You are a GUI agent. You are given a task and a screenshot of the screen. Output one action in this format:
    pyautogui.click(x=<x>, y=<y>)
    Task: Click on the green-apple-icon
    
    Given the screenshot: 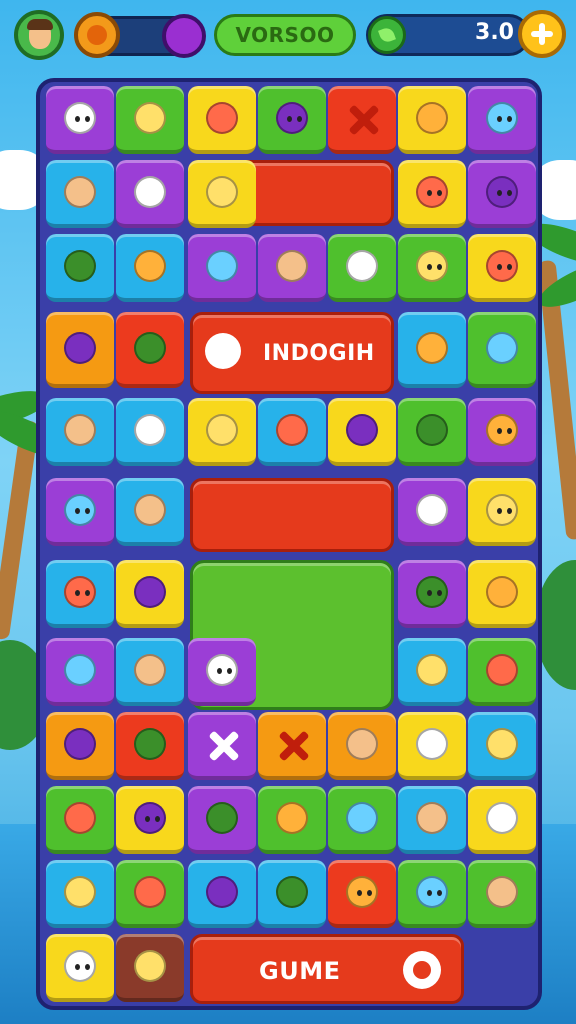 What is the action you would take?
    pyautogui.click(x=502, y=892)
    